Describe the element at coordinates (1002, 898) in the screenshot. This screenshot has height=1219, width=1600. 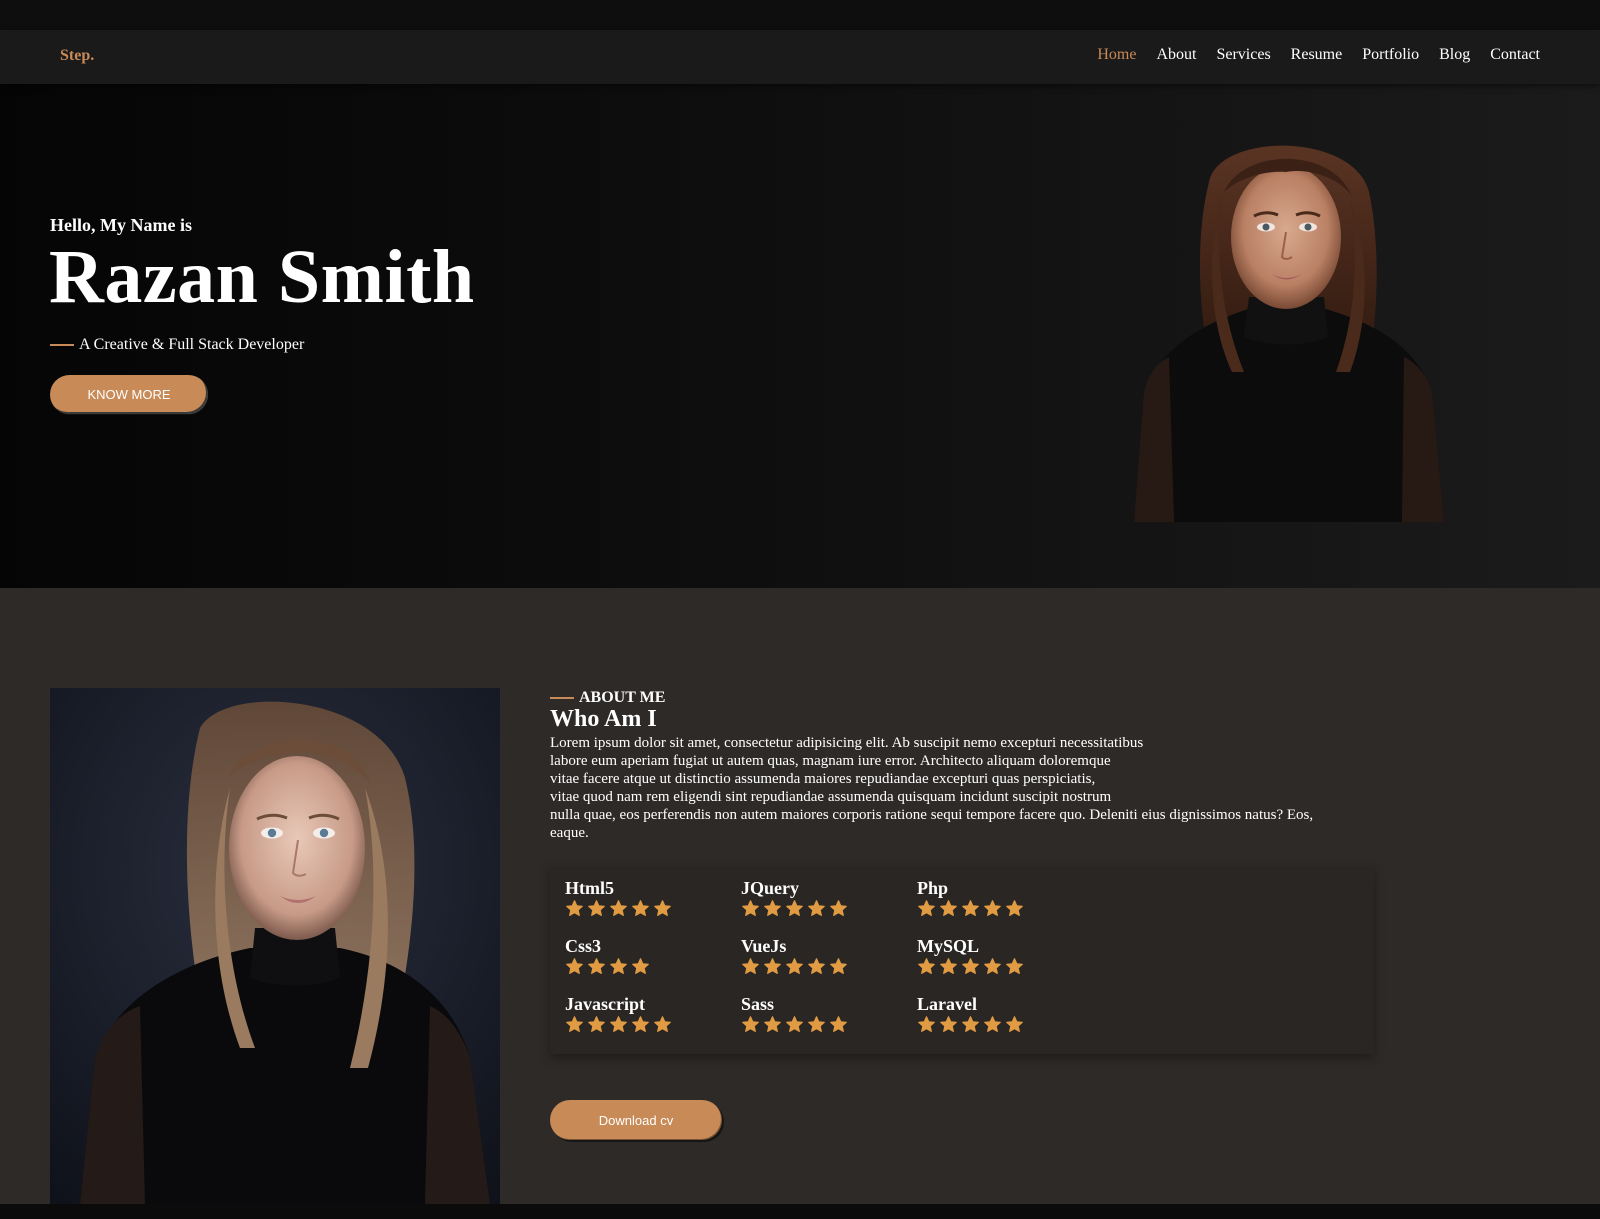
I see `skill-item: Php` at that location.